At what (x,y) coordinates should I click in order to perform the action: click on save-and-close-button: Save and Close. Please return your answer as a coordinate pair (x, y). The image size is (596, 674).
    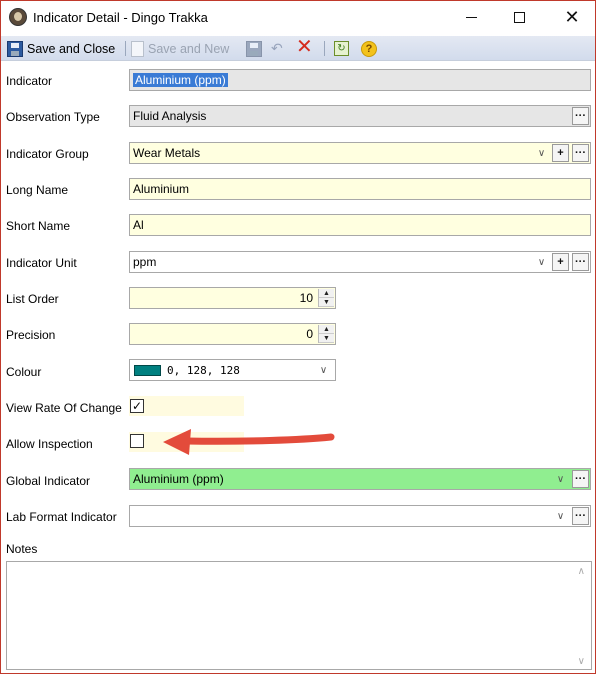
    Looking at the image, I should click on (61, 48).